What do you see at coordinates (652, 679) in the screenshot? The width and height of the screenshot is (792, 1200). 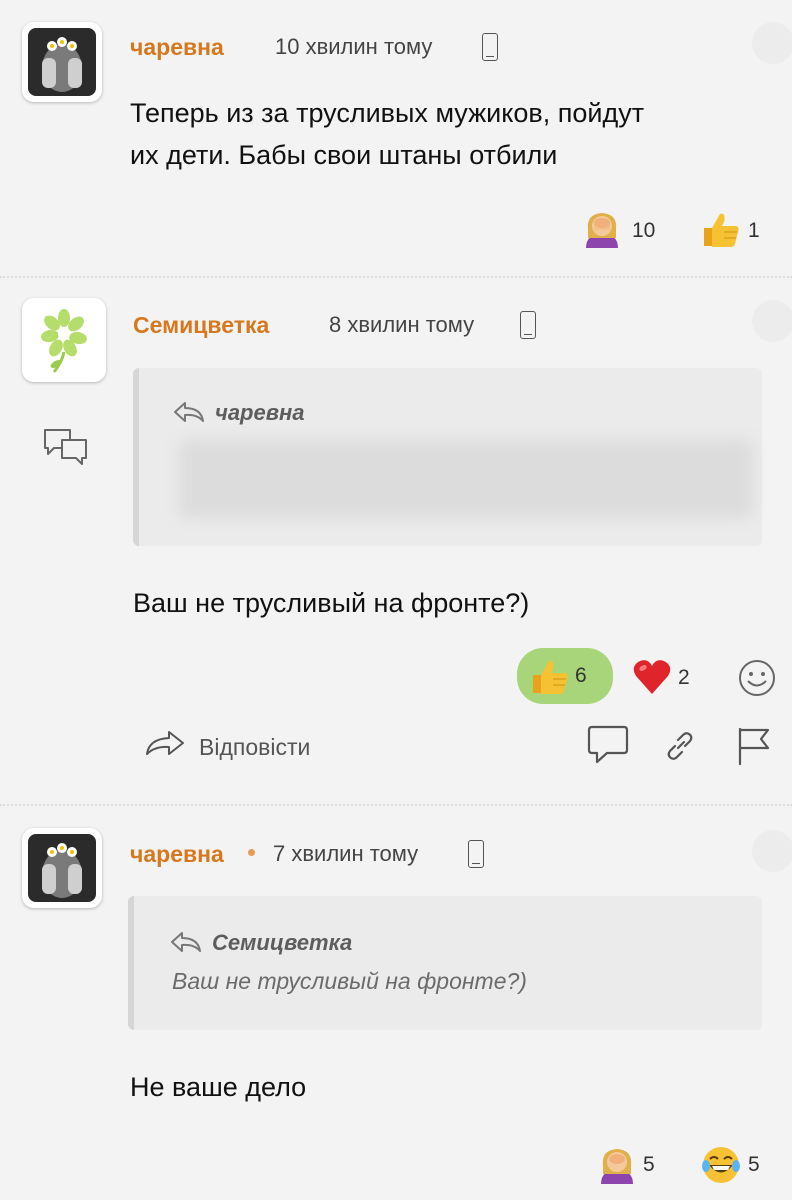 I see `heart-icon` at bounding box center [652, 679].